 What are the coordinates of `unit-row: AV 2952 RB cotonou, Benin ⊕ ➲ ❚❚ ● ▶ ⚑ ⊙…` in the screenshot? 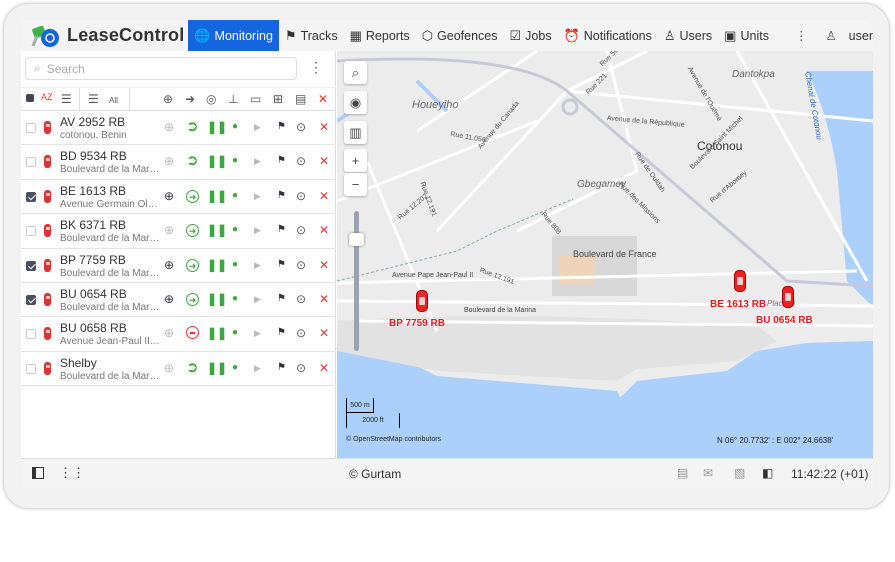 It's located at (178, 128).